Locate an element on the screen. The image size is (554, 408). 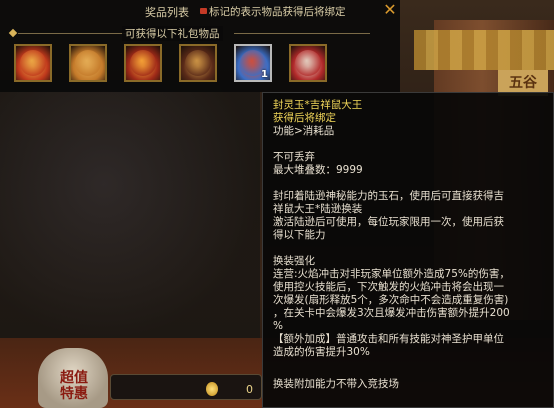
enhance-line-2: 使用控火技能后，下次触发的火焰冲击将会出现一 is located at coordinates (388, 287).